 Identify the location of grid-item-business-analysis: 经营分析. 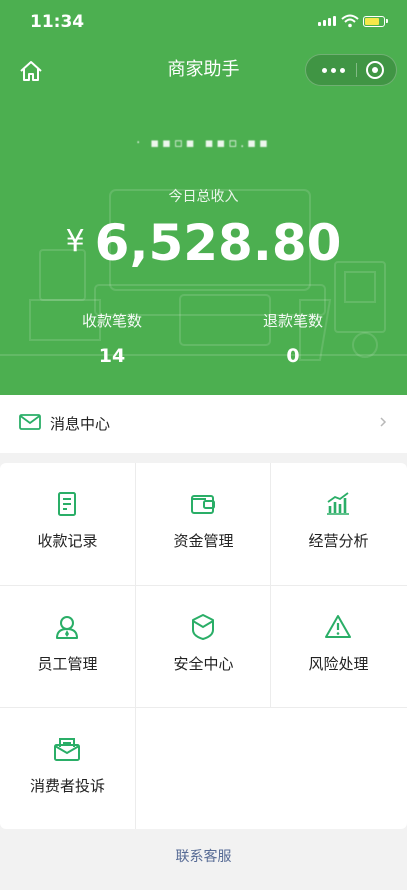
(338, 524).